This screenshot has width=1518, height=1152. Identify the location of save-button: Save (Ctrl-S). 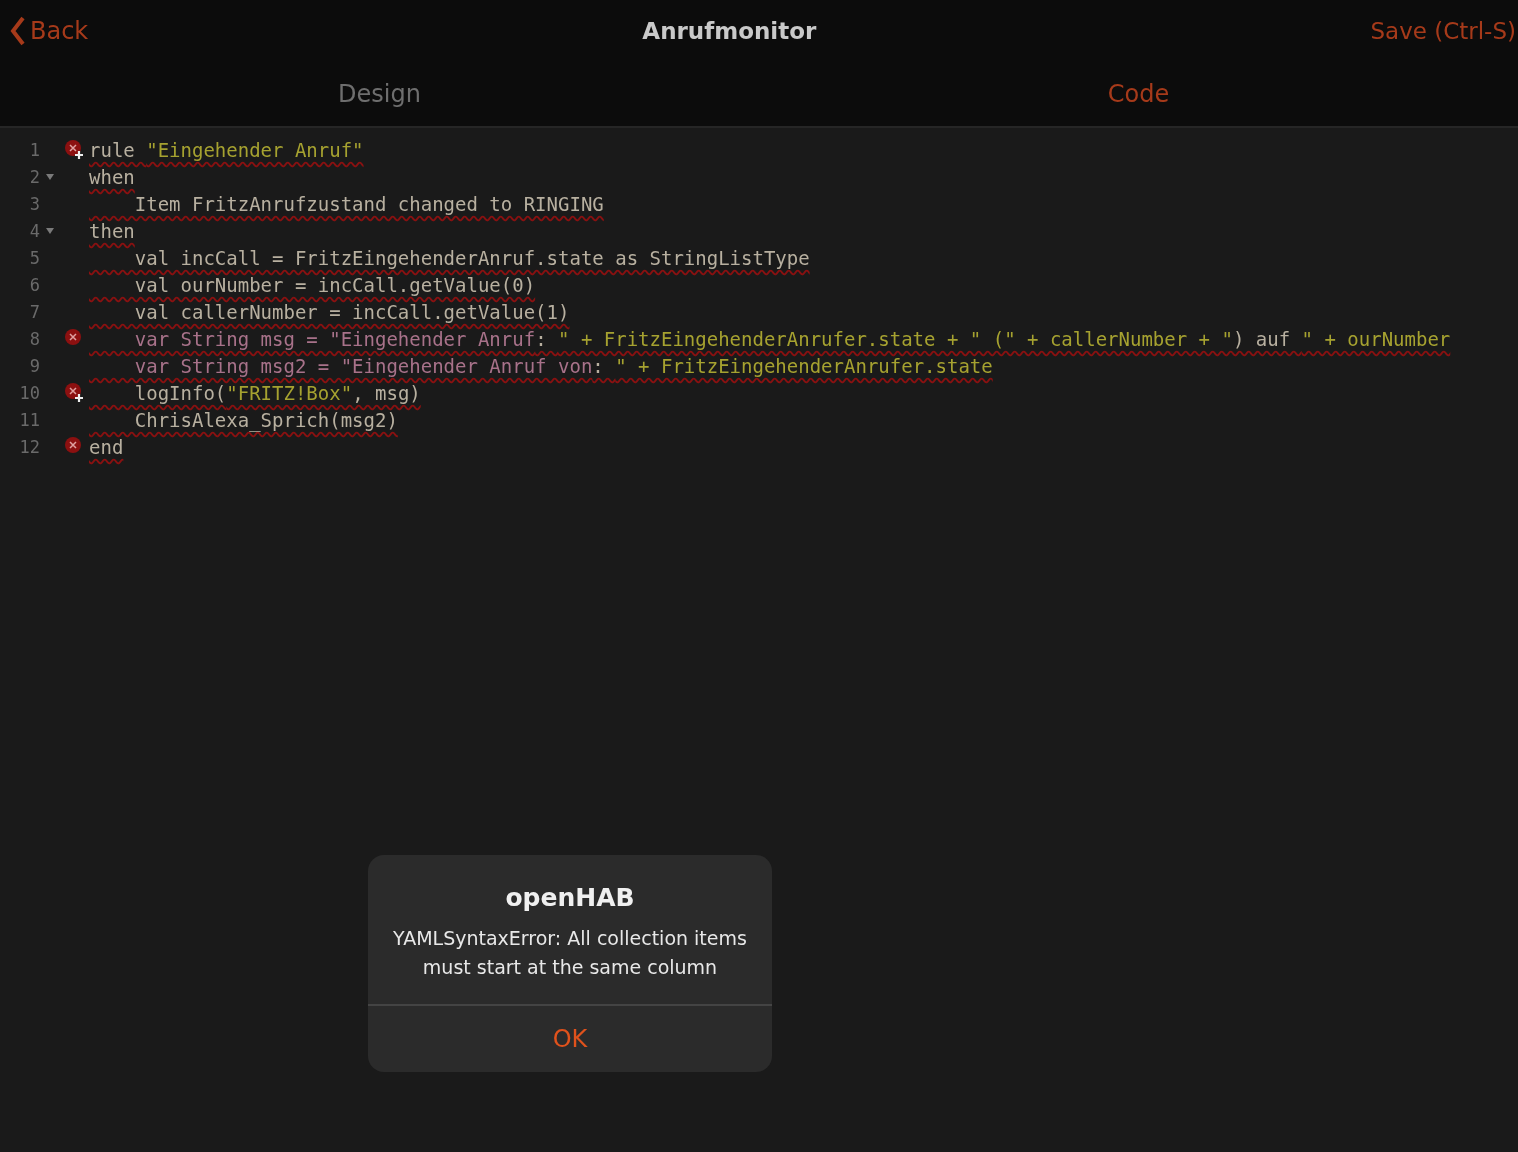
(1443, 31).